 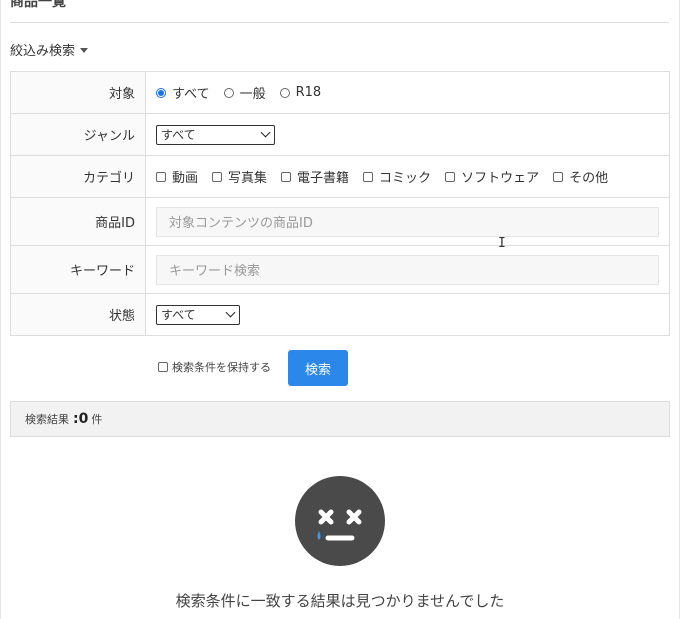 What do you see at coordinates (43, 51) in the screenshot?
I see `filter-toggle-label: 絞込み検索` at bounding box center [43, 51].